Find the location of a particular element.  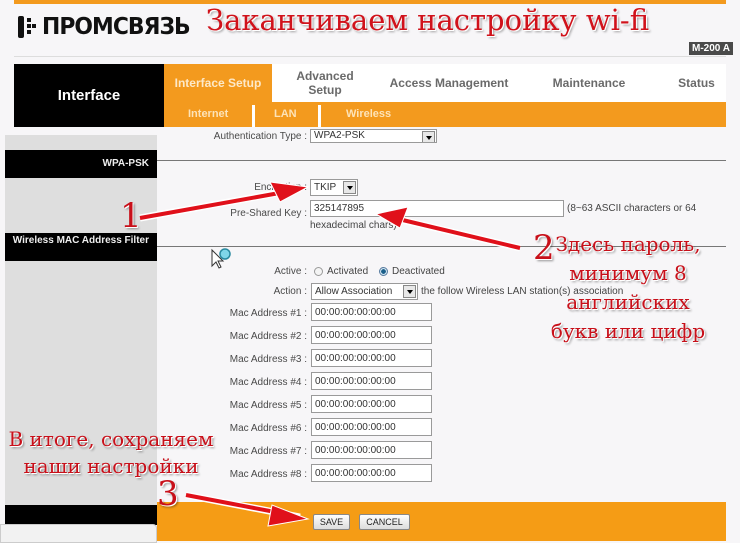

encryption-label: Encryption : is located at coordinates (280, 187).